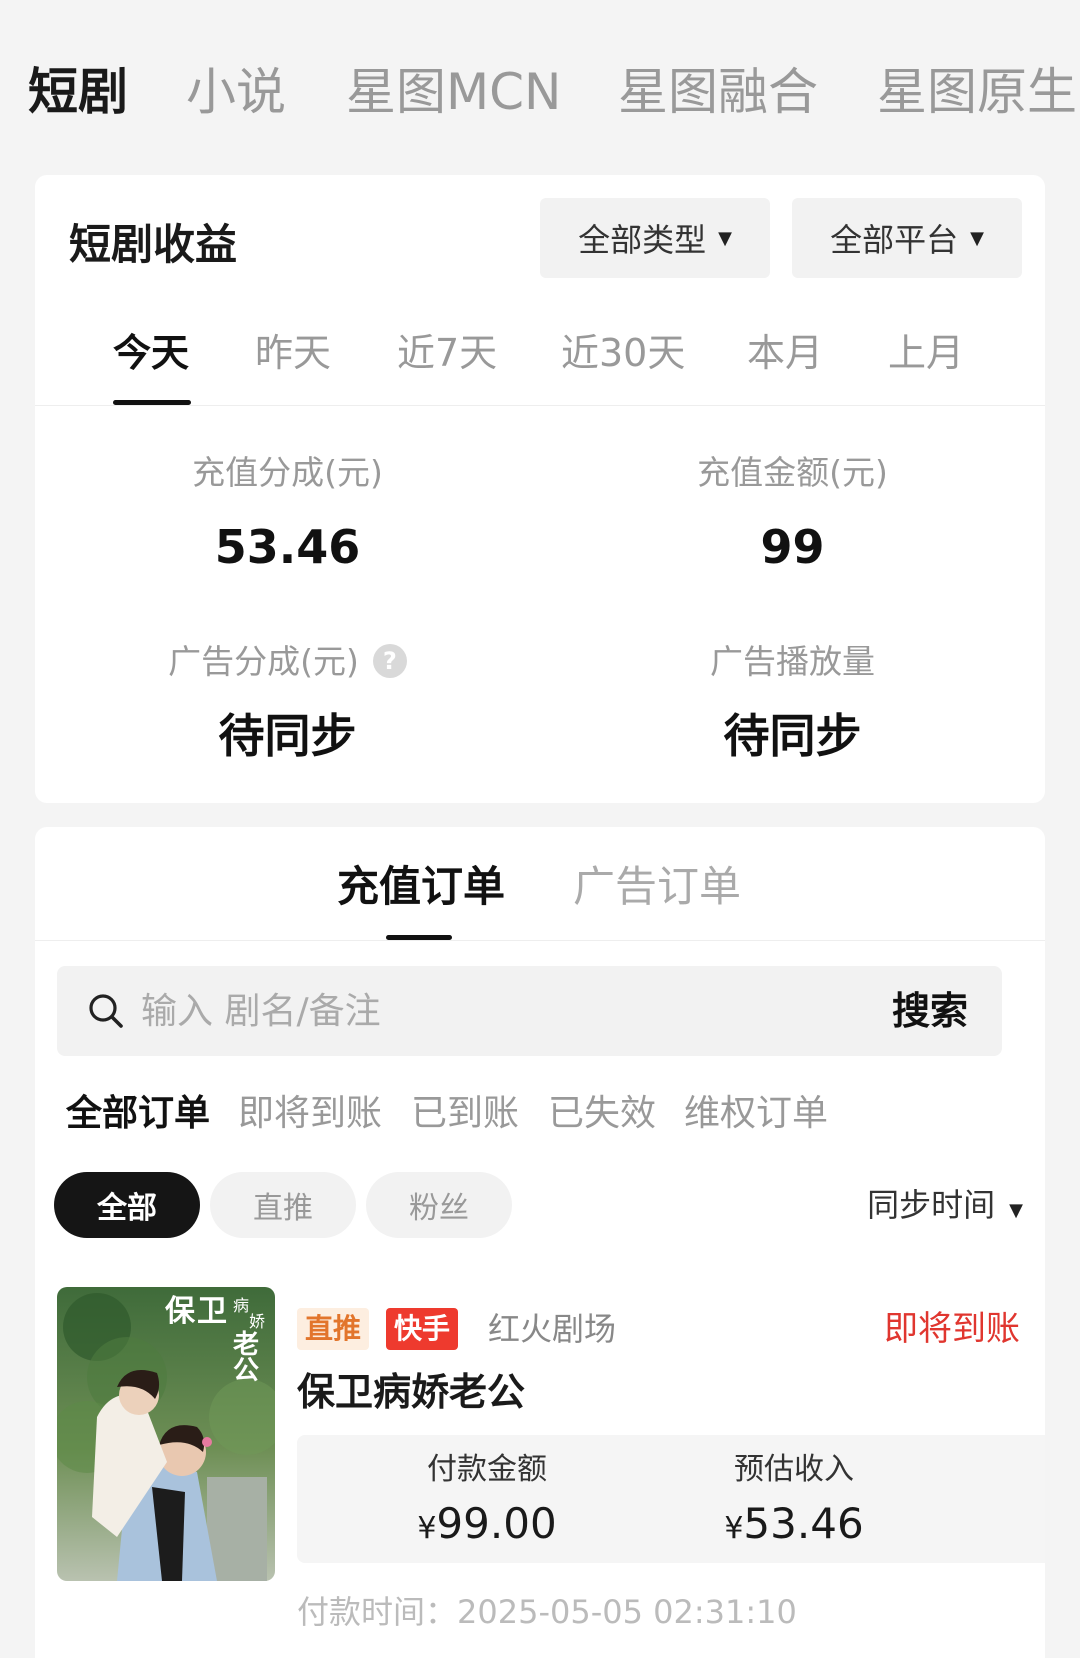  I want to click on ad-share-stat: 广告分成(元)? 待同步, so click(287, 704).